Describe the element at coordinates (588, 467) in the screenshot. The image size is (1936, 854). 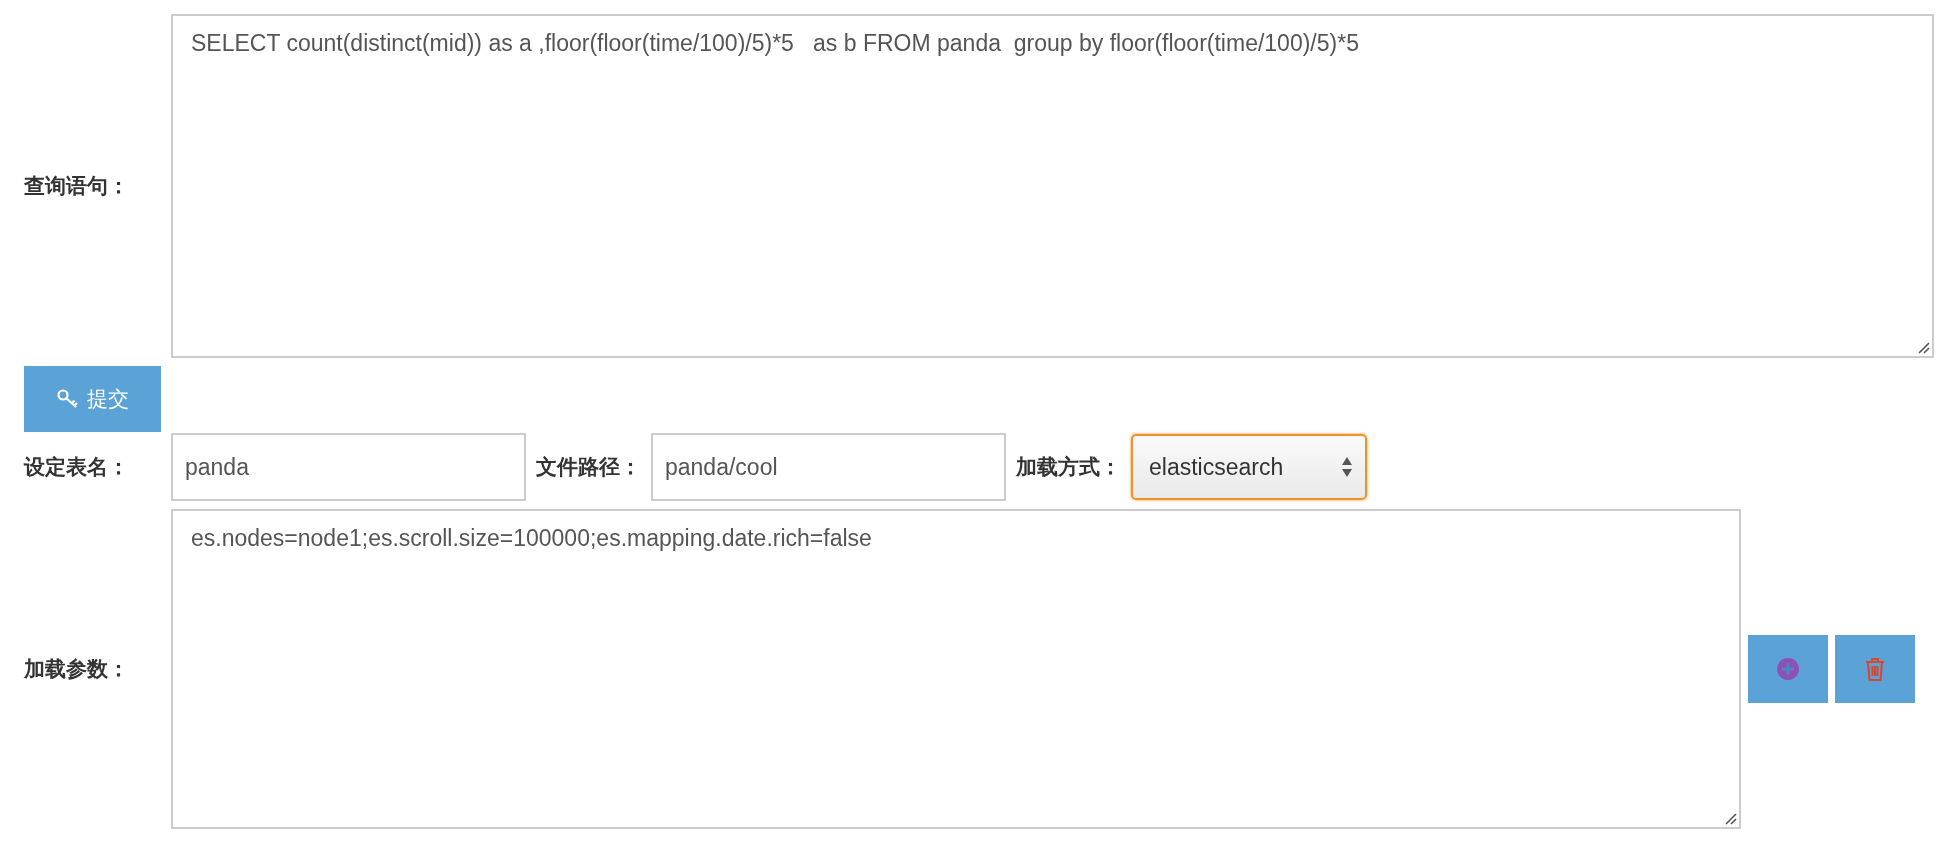
I see `field-label: 文件路径：` at that location.